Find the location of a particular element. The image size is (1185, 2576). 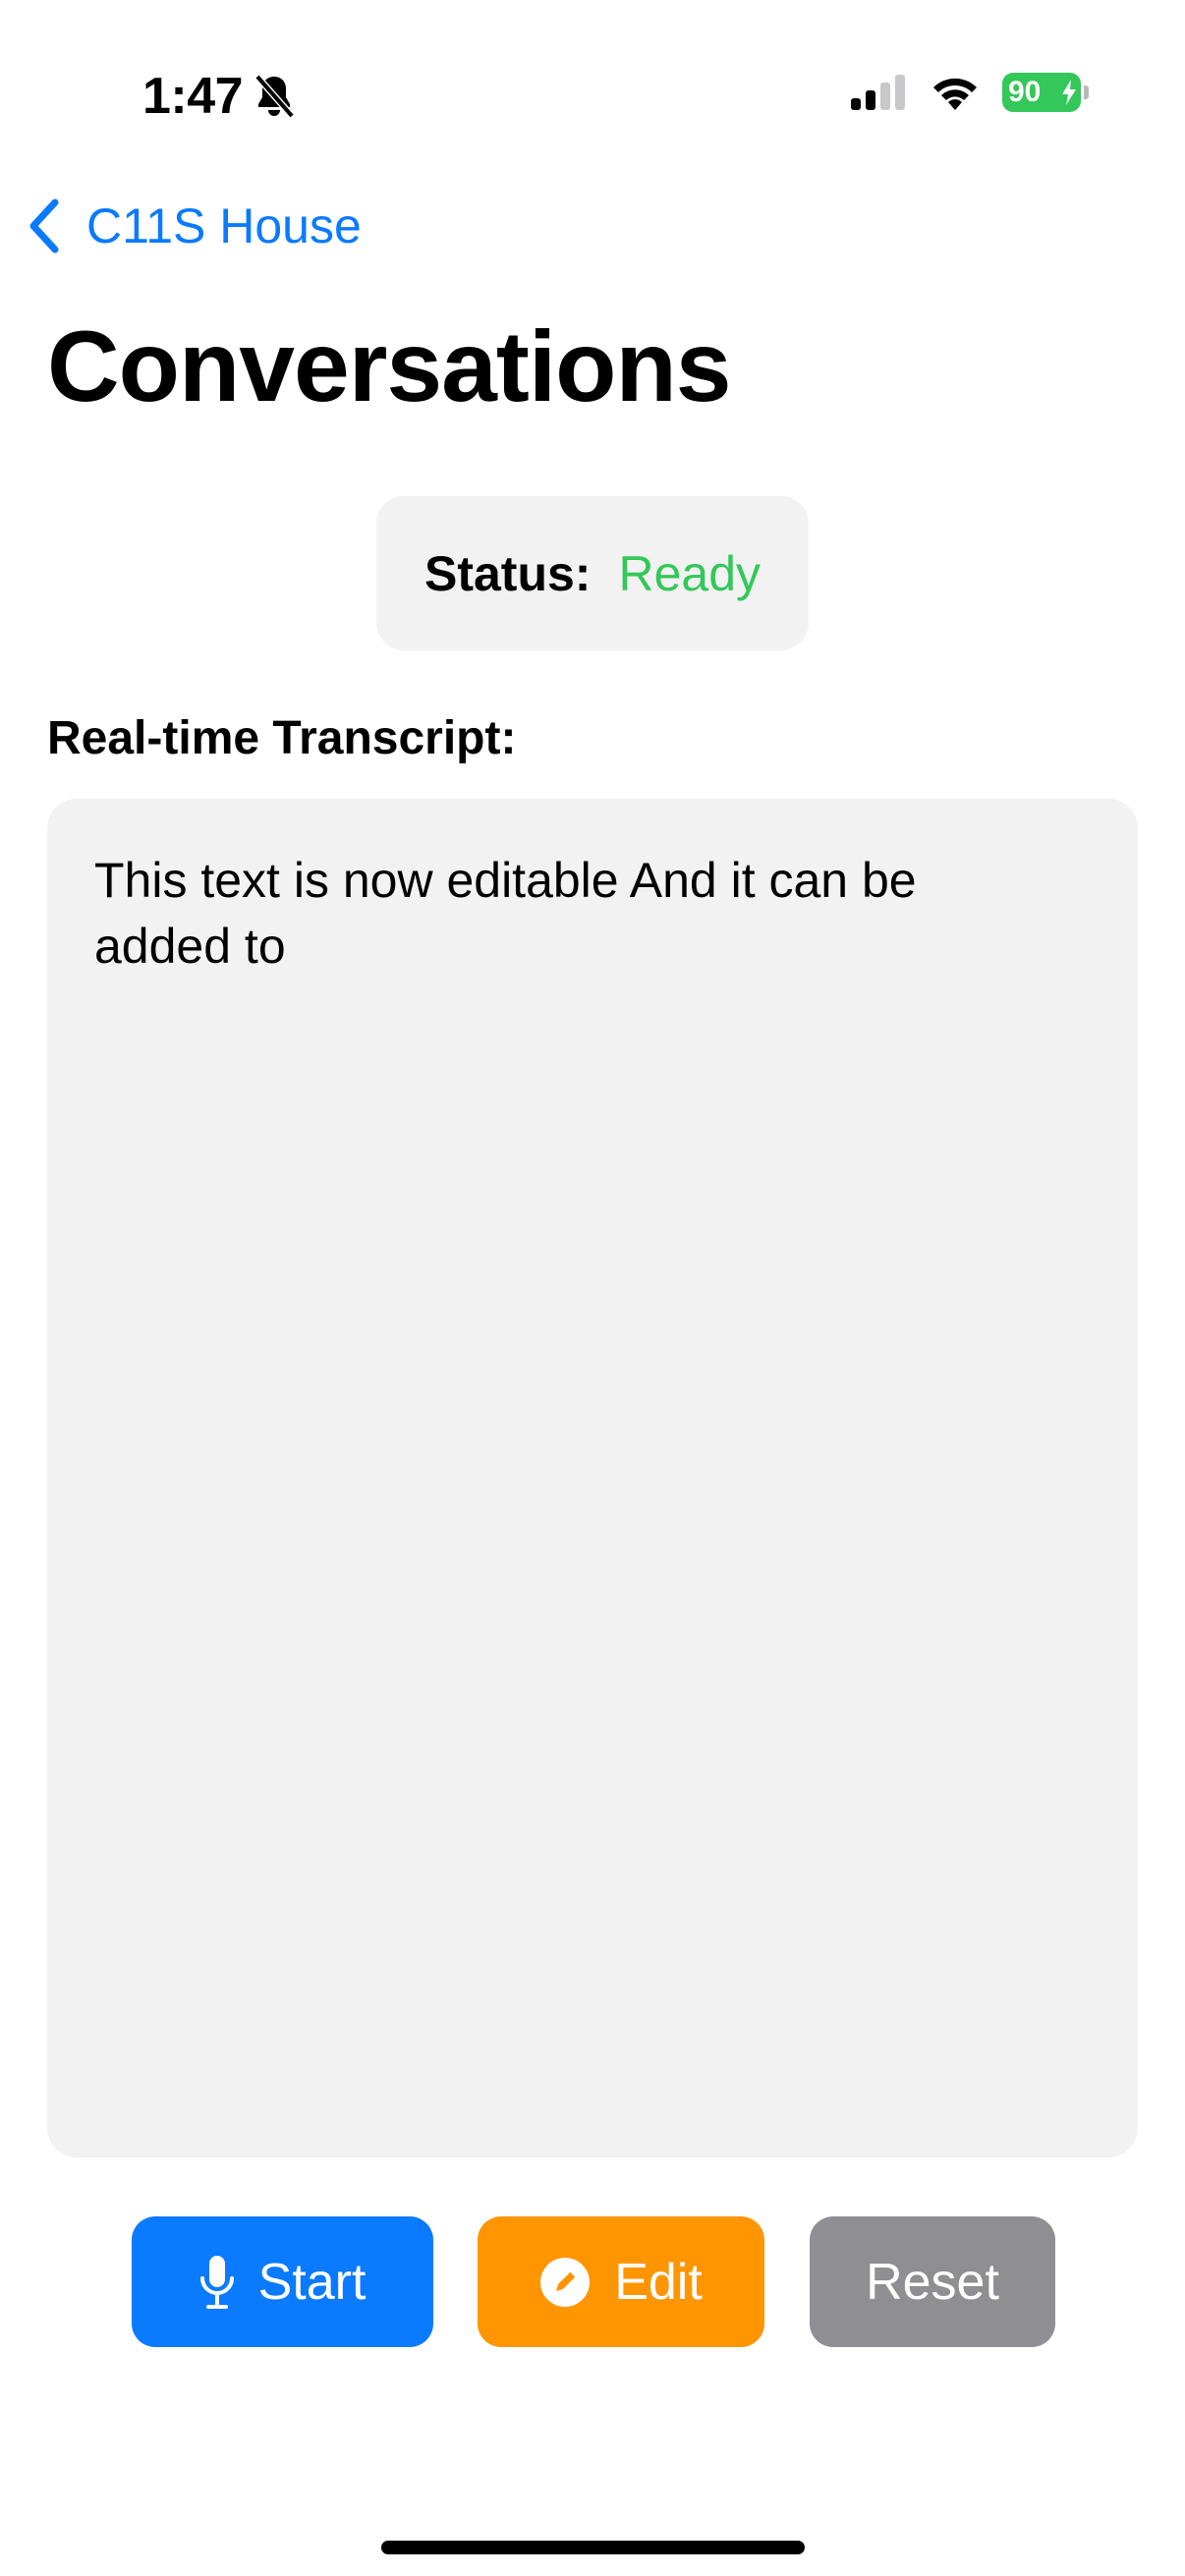

silent-mode-icon is located at coordinates (275, 96).